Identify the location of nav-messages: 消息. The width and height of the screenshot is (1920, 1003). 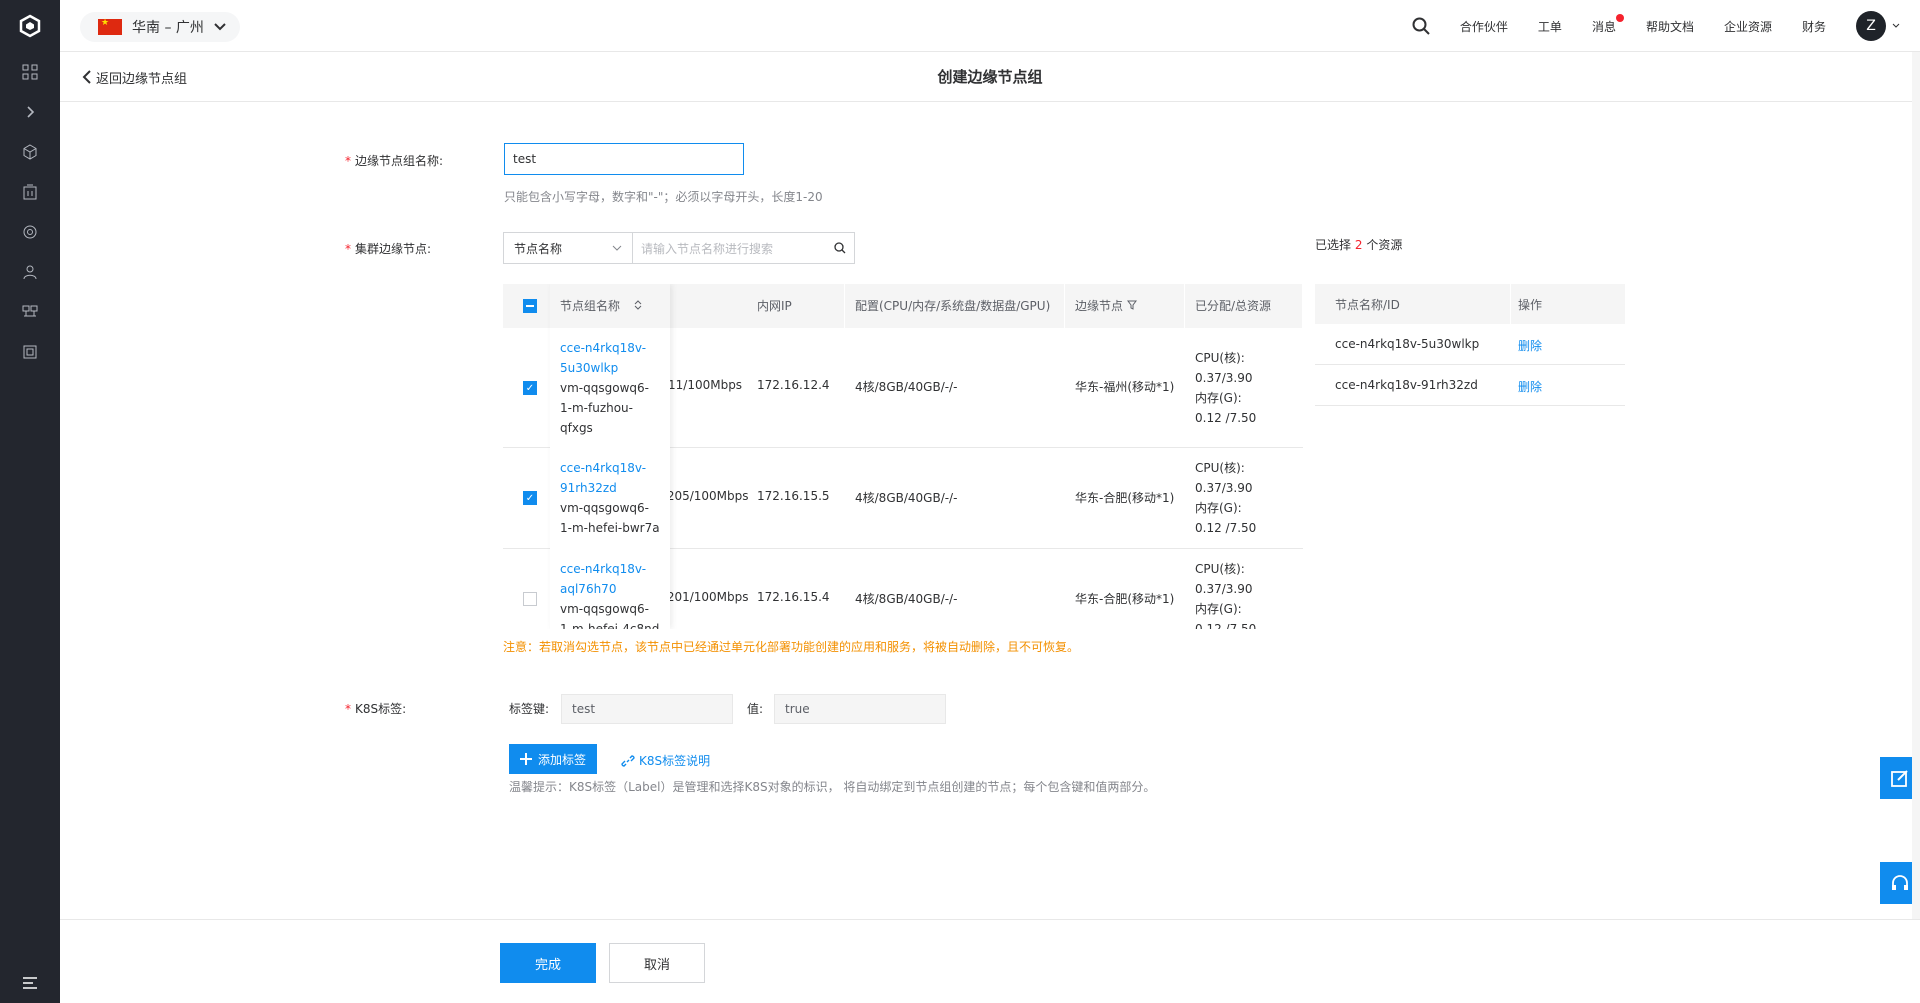
(1607, 24).